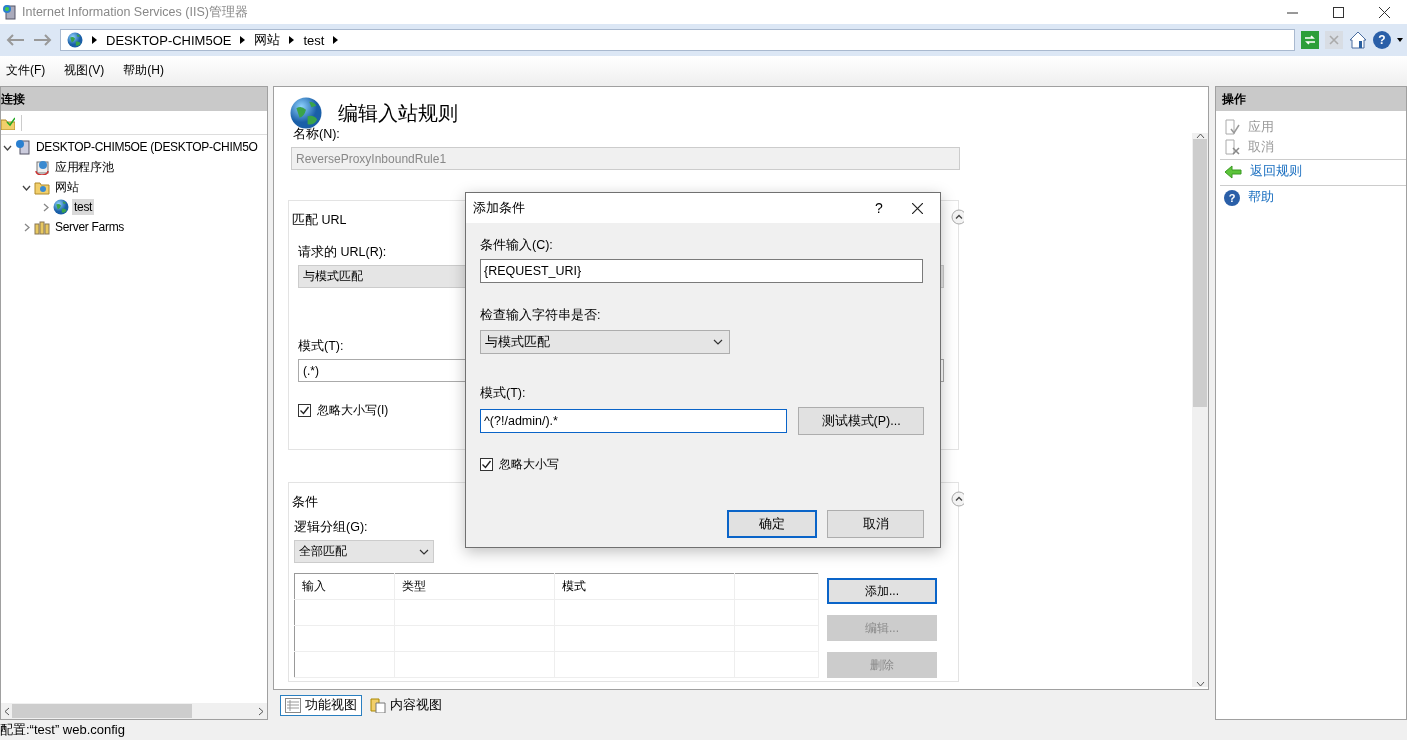  What do you see at coordinates (42, 187) in the screenshot?
I see `folder-icon` at bounding box center [42, 187].